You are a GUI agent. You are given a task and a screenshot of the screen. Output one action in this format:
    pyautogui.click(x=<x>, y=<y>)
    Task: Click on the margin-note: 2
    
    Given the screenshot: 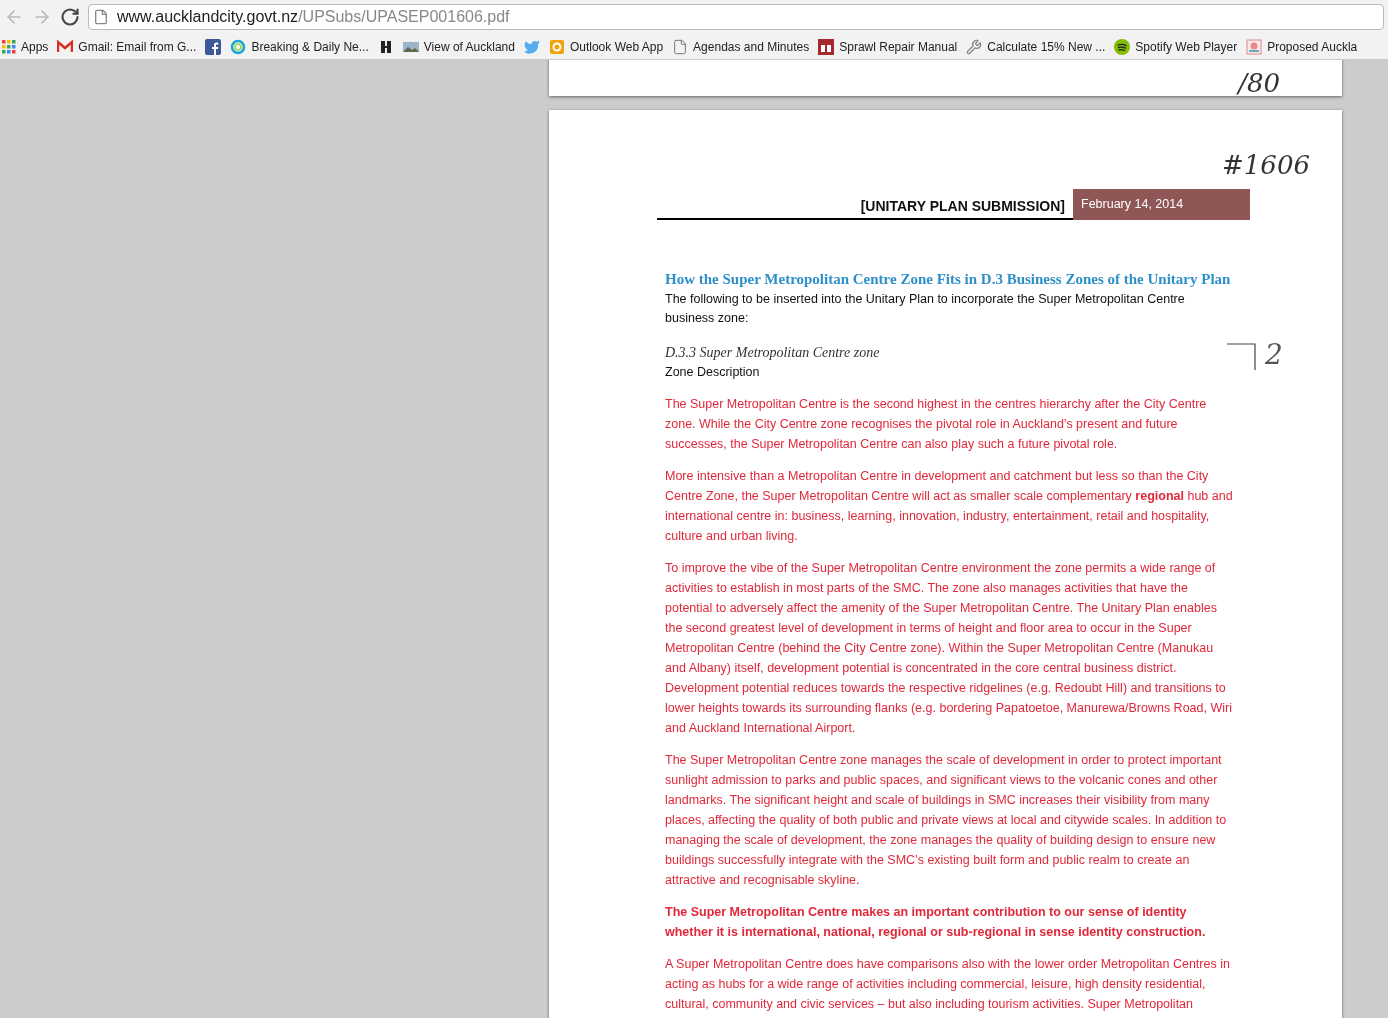 What is the action you would take?
    pyautogui.click(x=1274, y=355)
    